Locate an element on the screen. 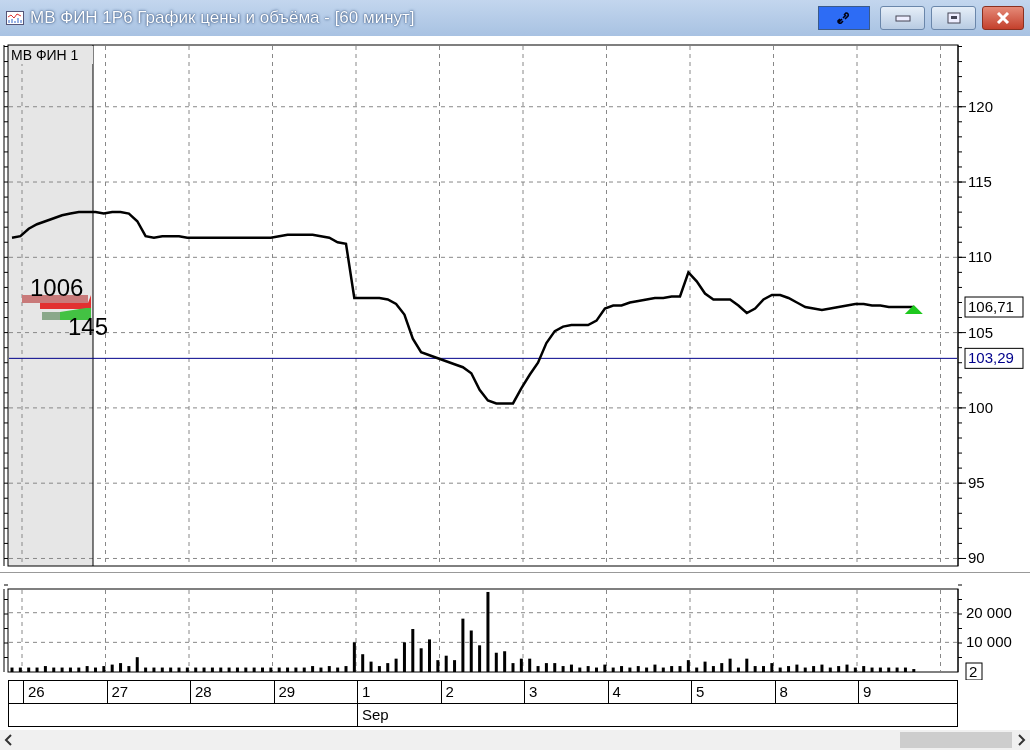 This screenshot has height=750, width=1030. ask-volume: 145 is located at coordinates (88, 326).